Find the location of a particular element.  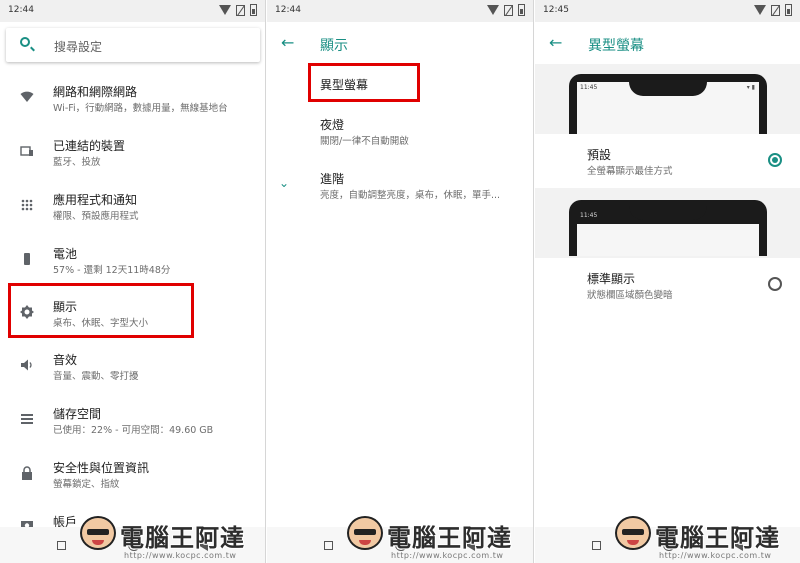

battery-icon is located at coordinates (27, 259).